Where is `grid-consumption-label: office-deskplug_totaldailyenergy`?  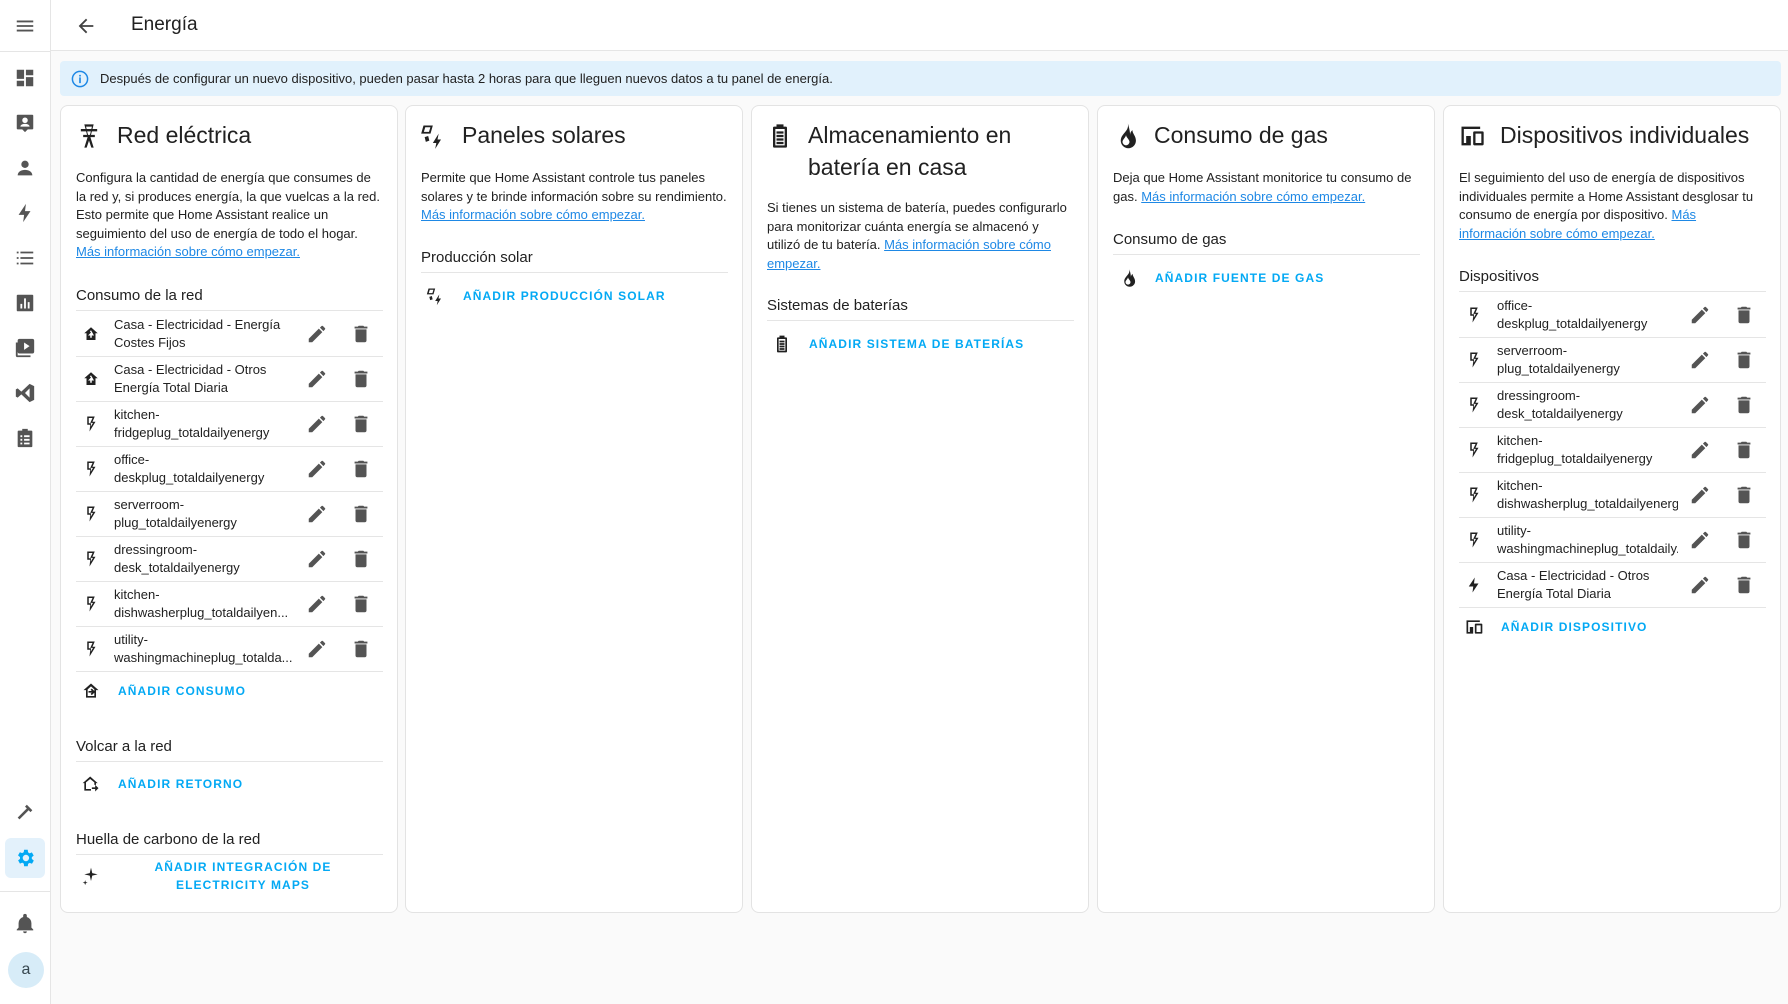
grid-consumption-label: office-deskplug_totaldailyenergy is located at coordinates (189, 468).